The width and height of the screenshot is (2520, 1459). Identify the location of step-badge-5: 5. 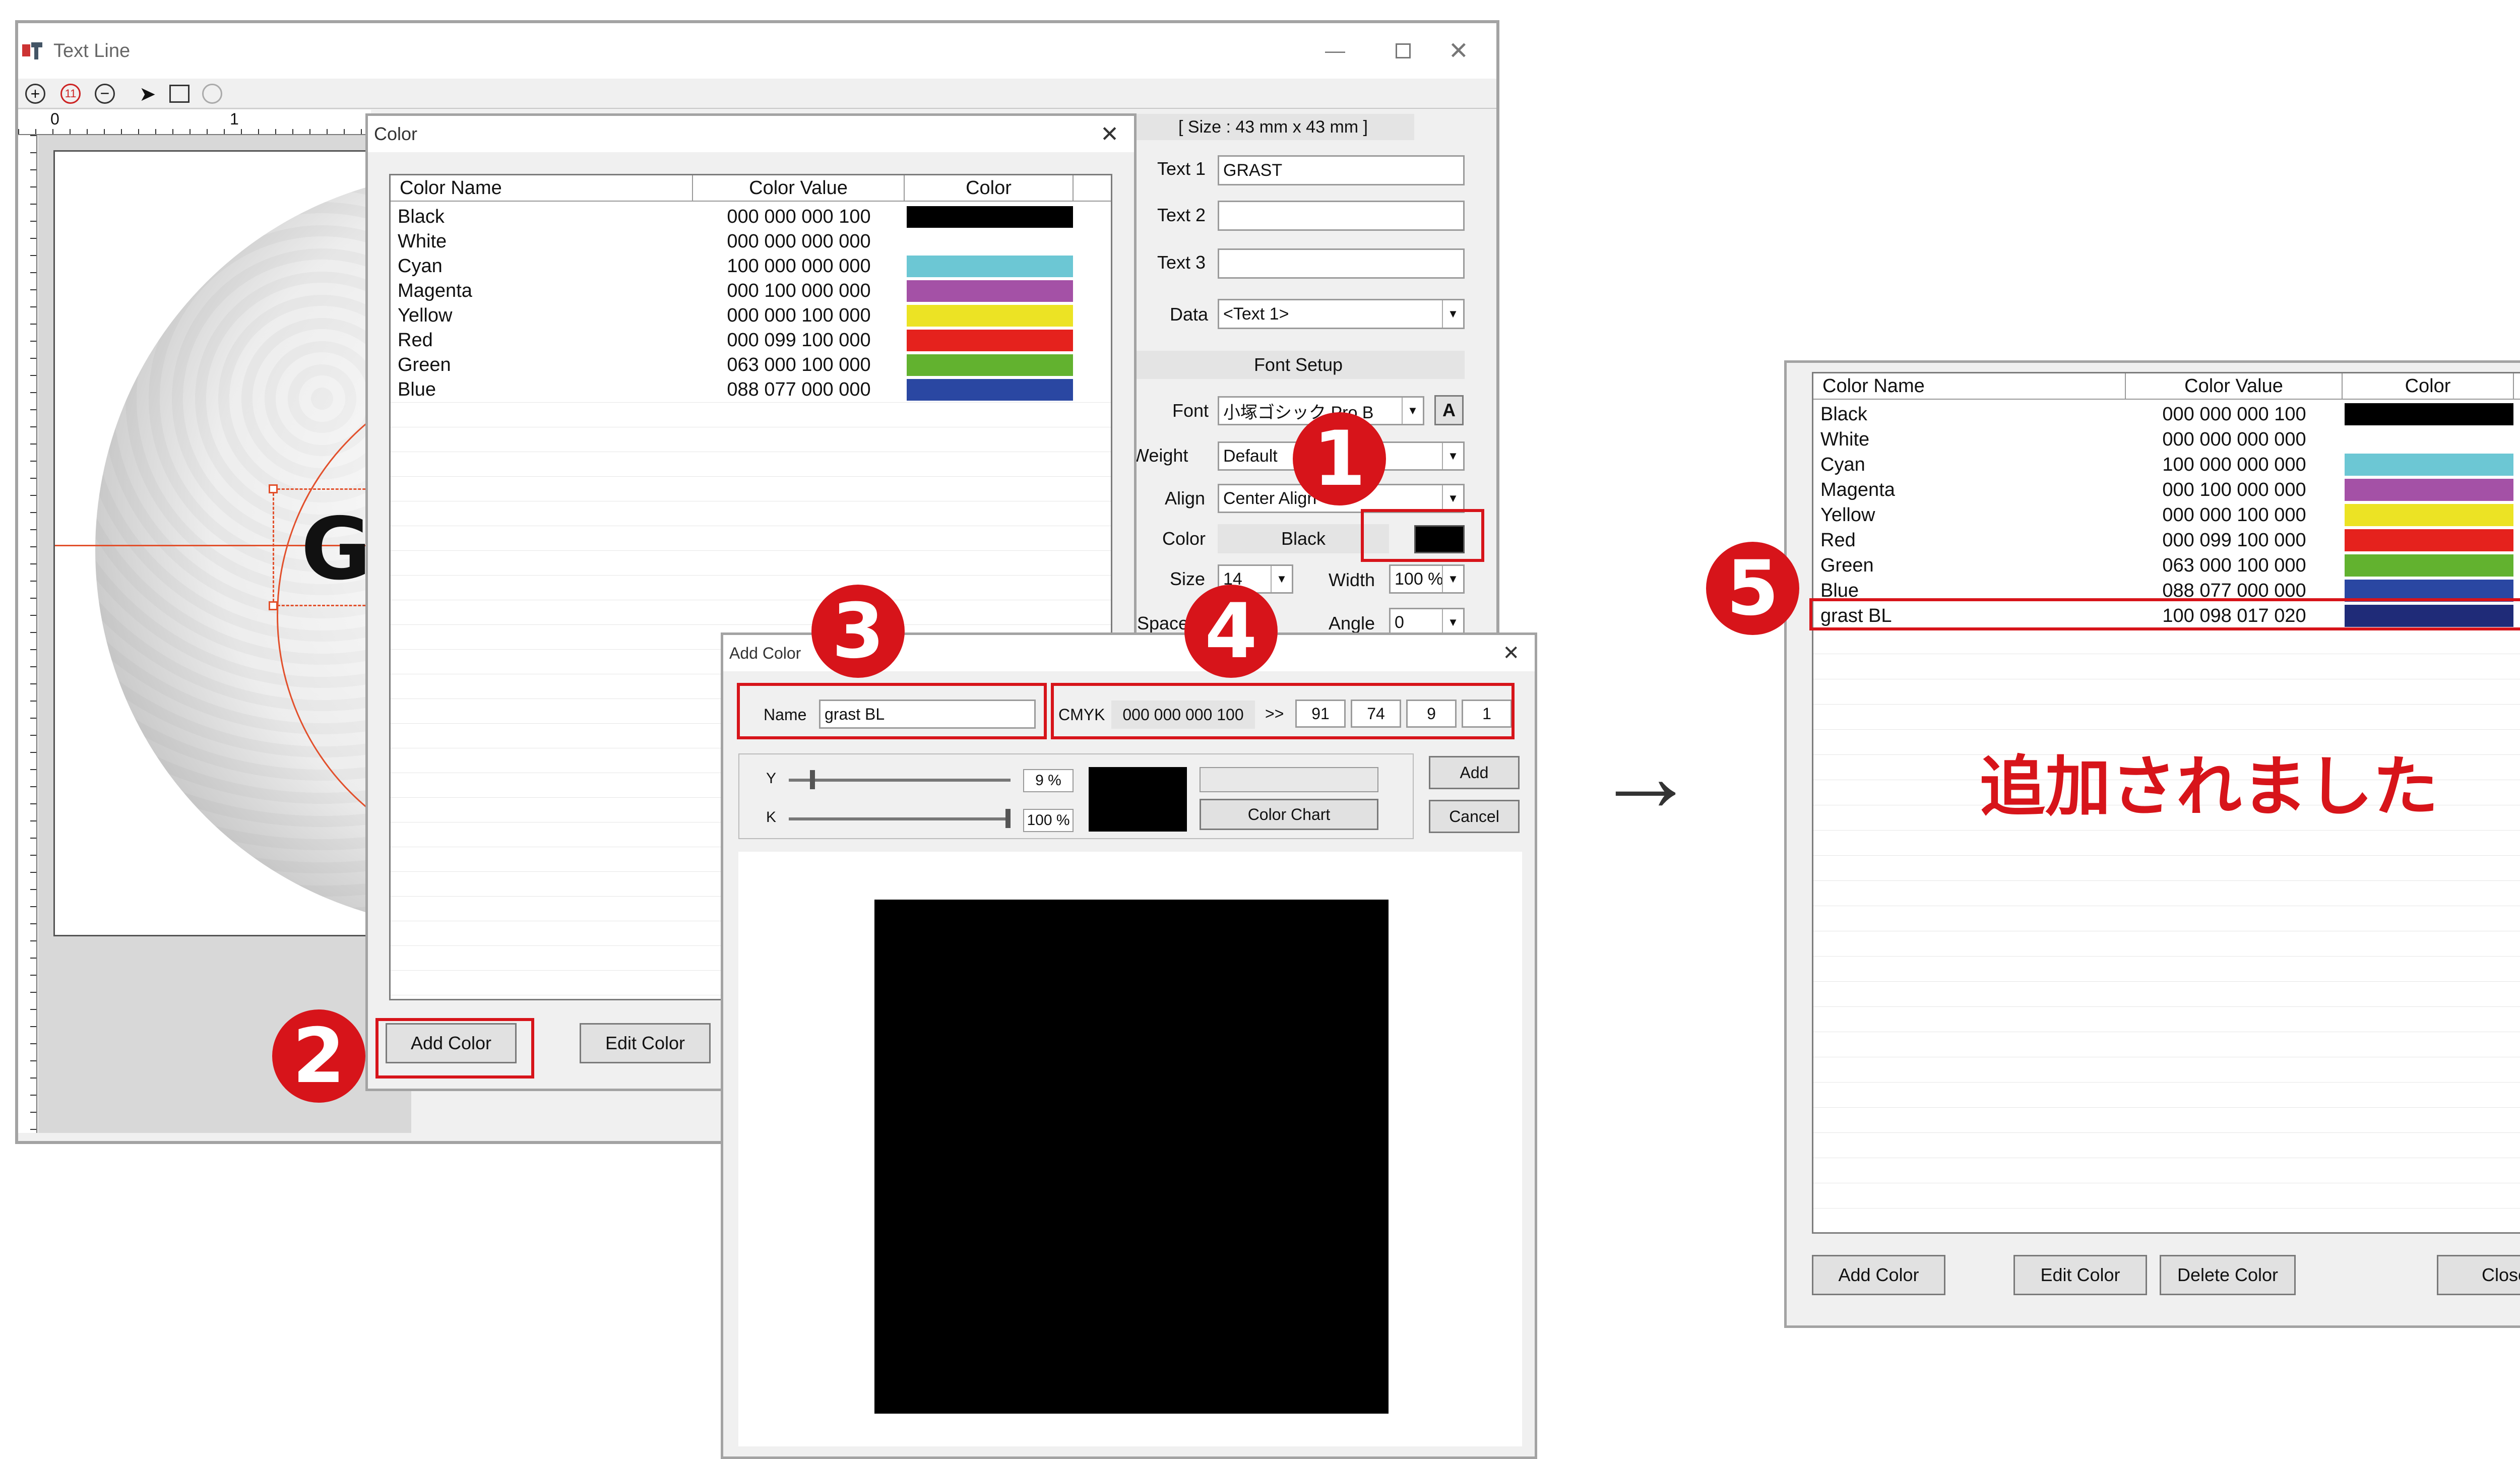
(1752, 588).